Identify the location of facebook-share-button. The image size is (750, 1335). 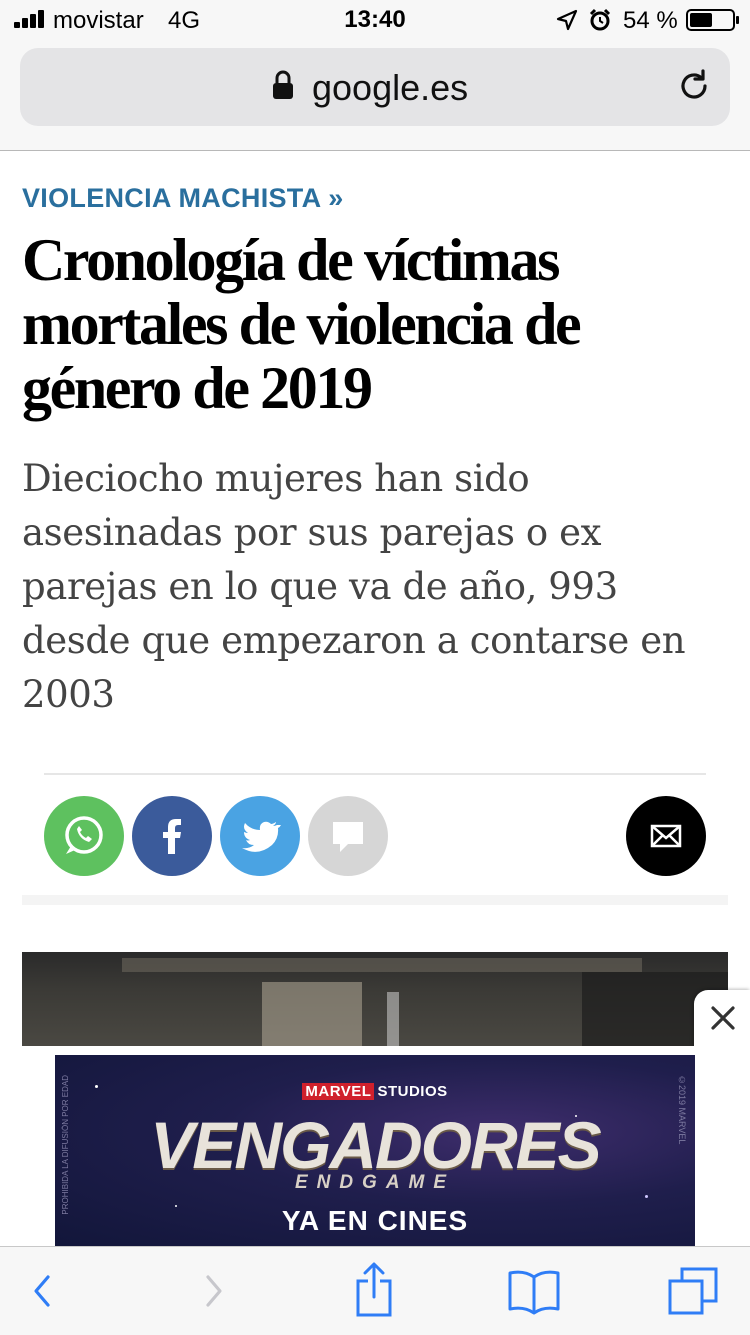
(172, 836).